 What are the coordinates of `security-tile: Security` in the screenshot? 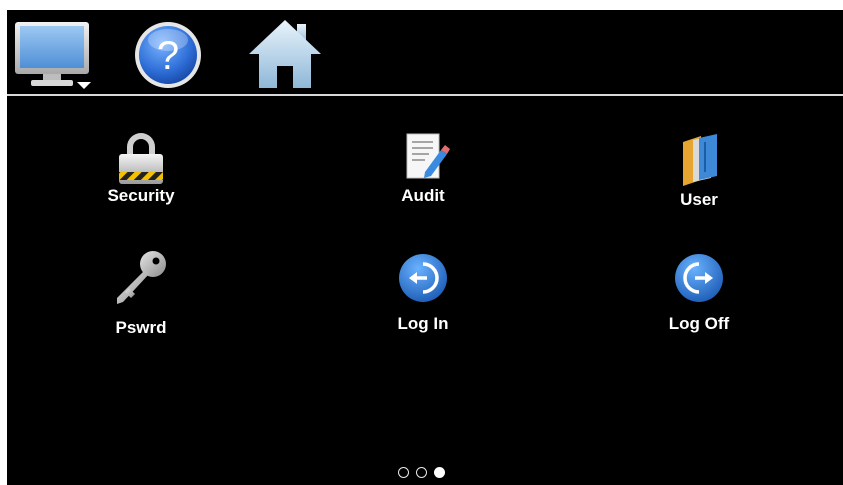 It's located at (141, 182).